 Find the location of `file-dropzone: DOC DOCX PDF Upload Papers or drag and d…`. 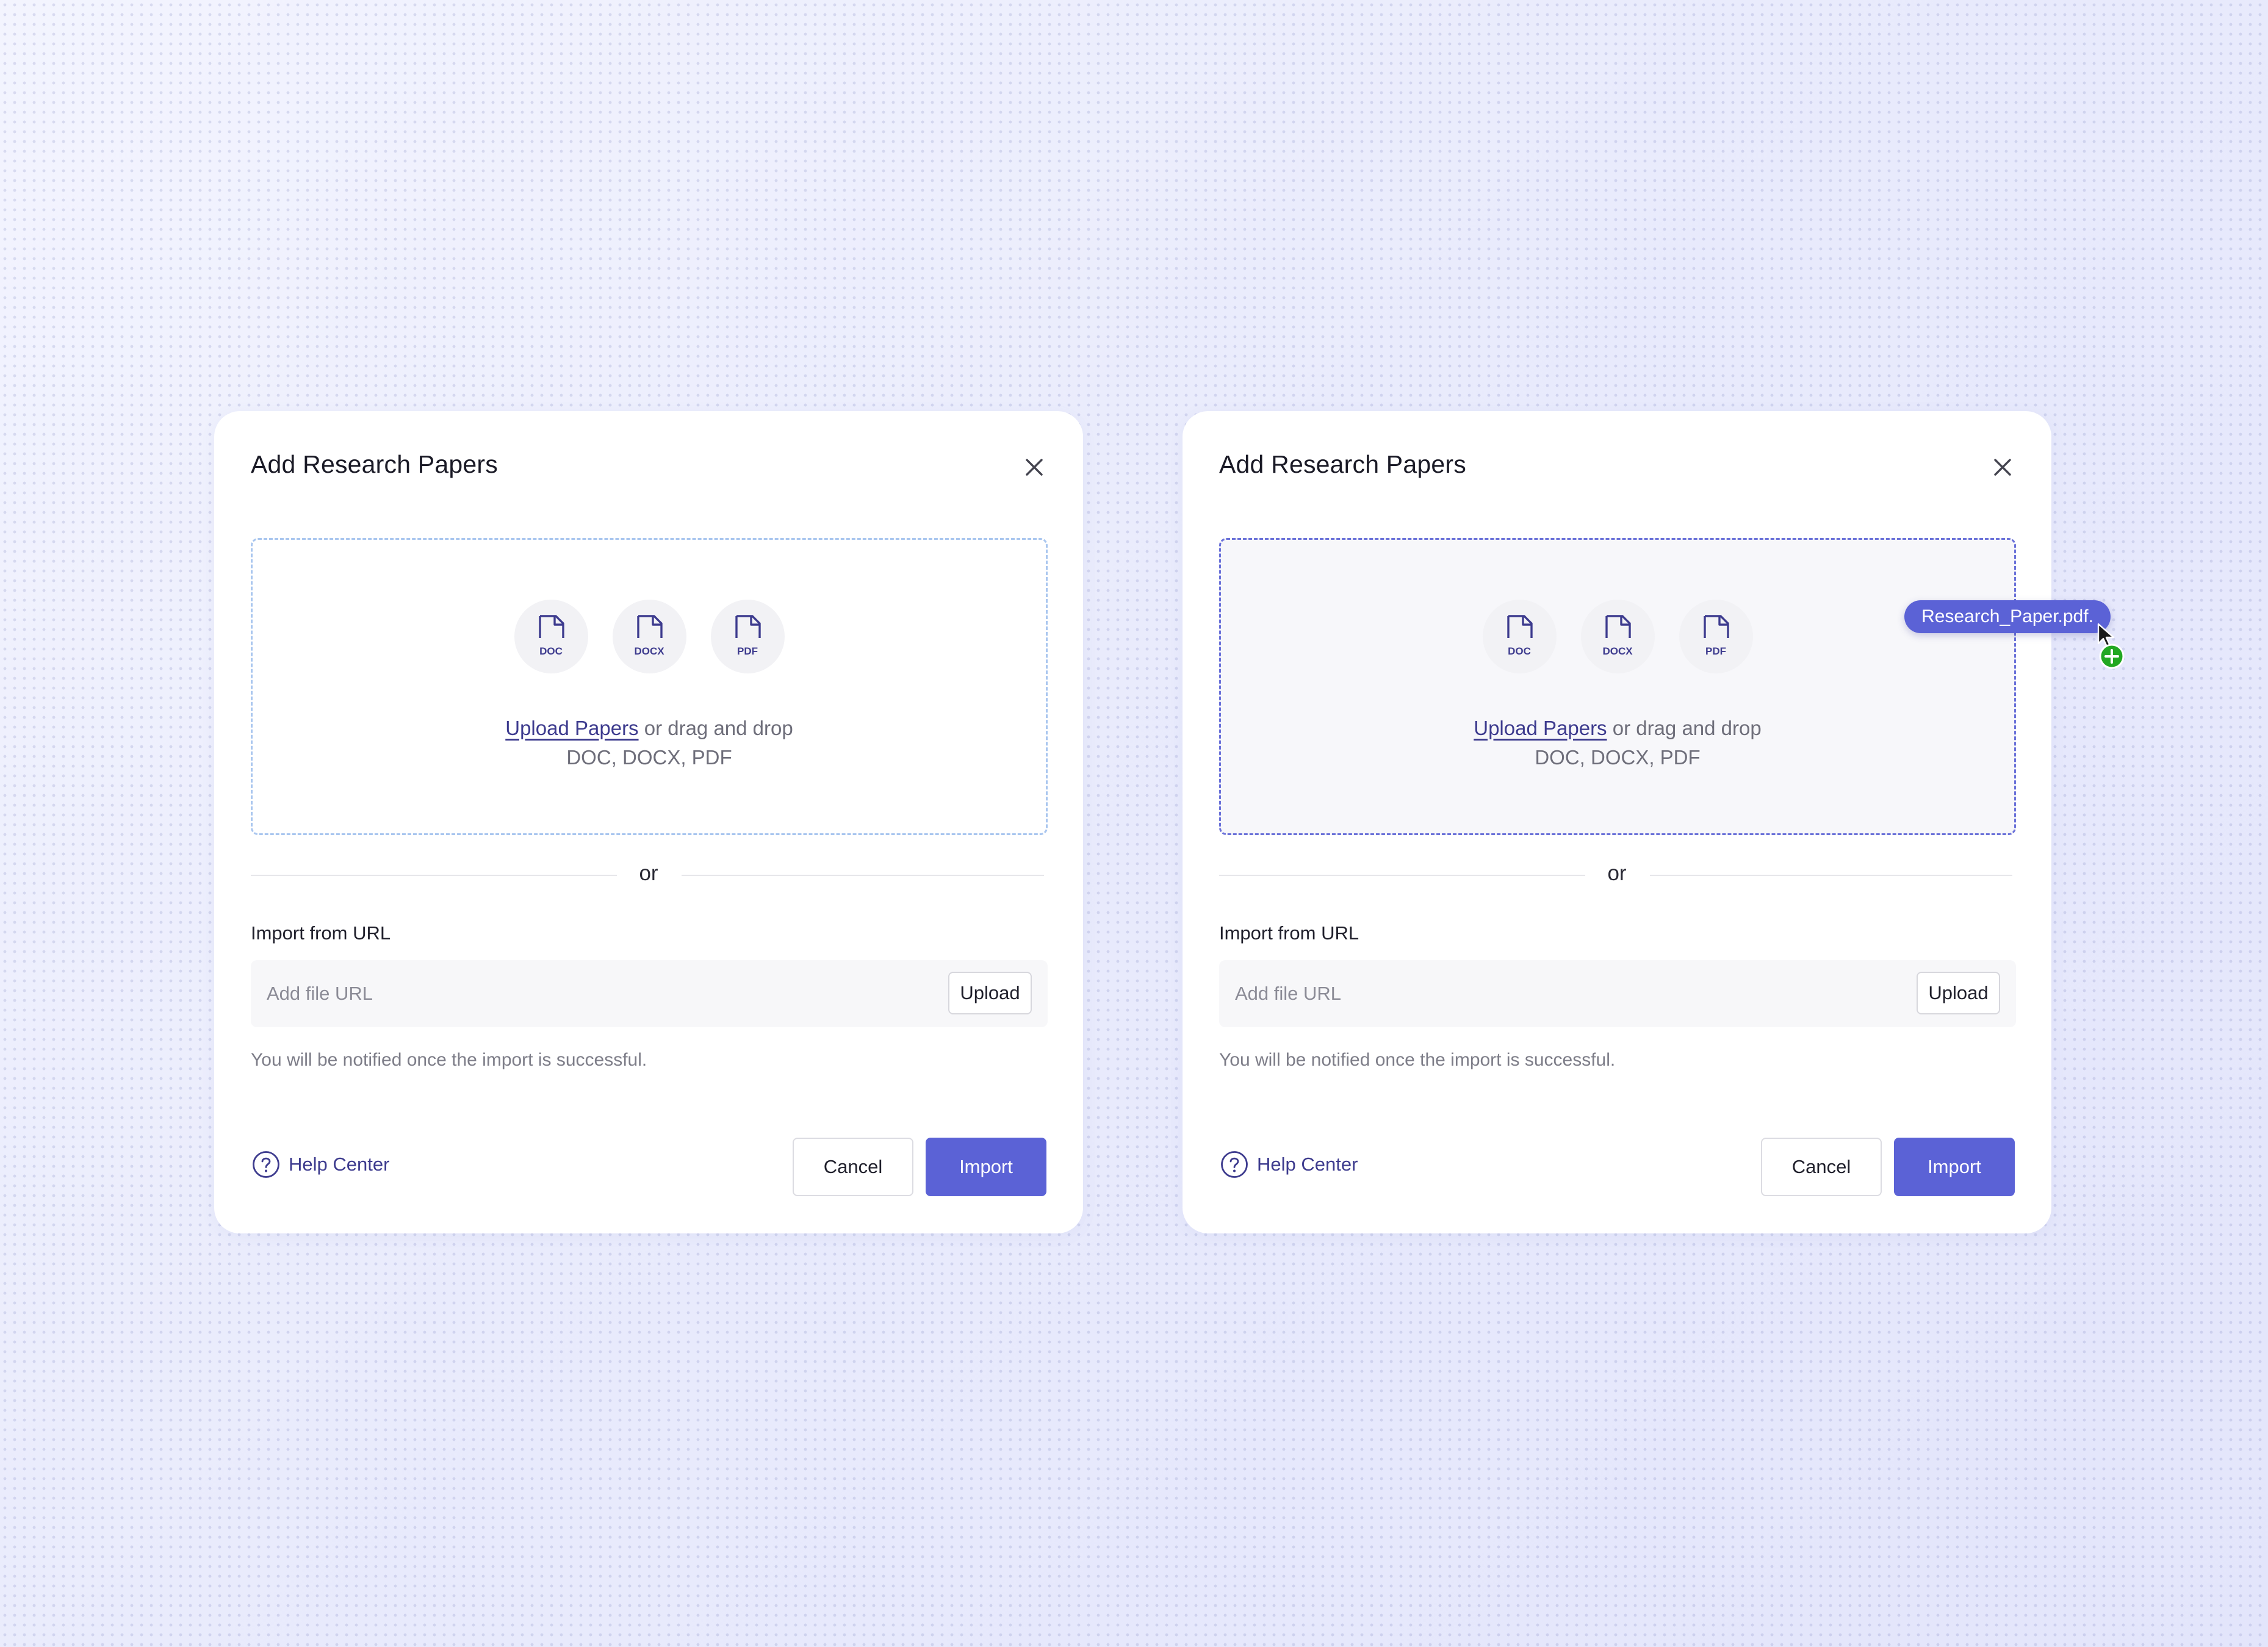

file-dropzone: DOC DOCX PDF Upload Papers or drag and d… is located at coordinates (649, 686).